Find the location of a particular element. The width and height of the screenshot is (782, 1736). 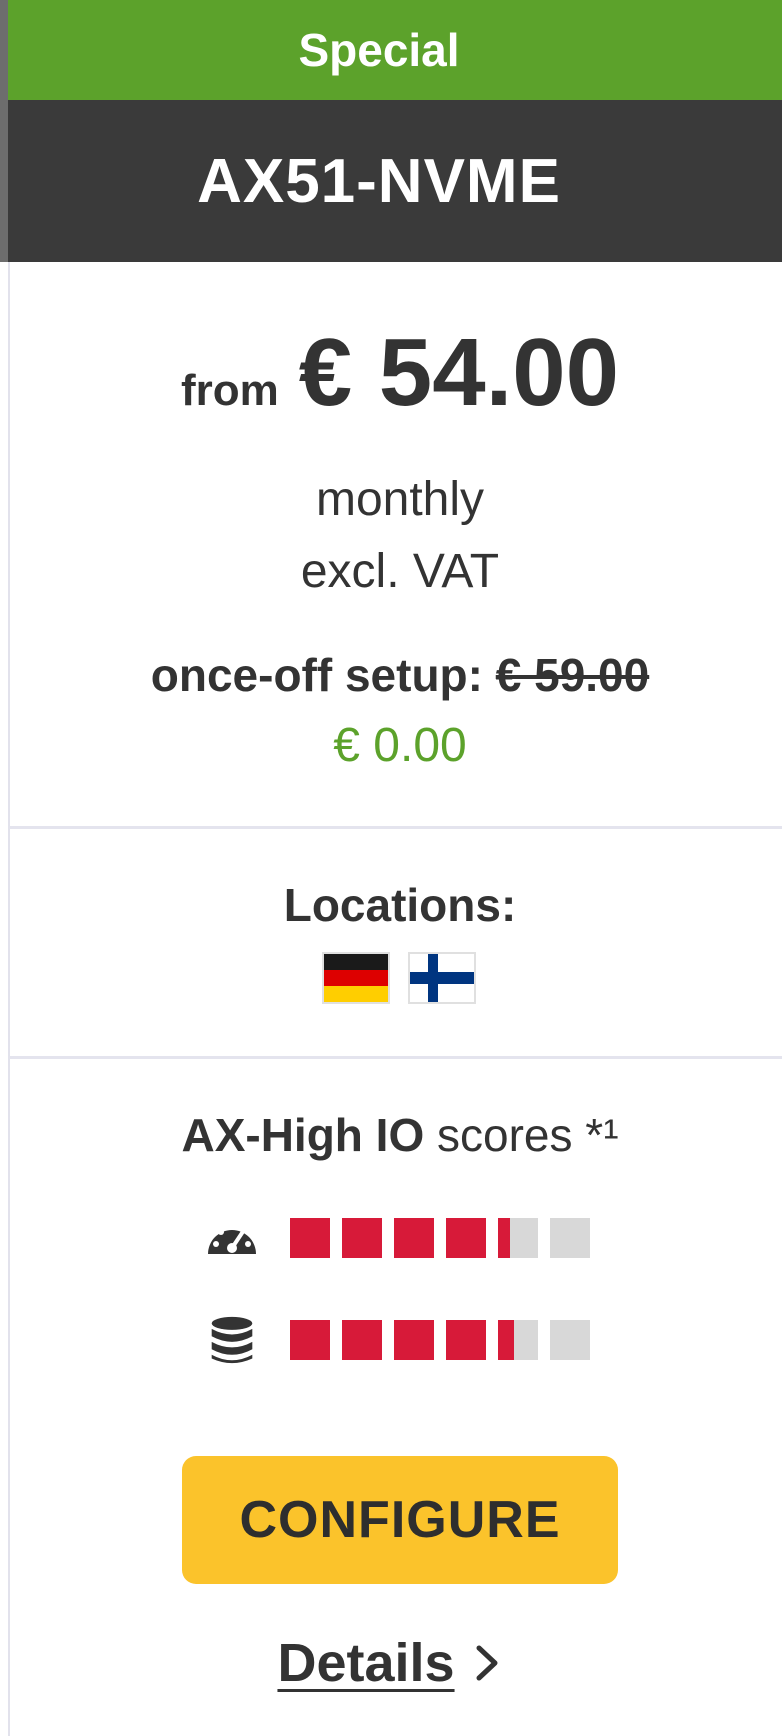

product-name: AX51-NVME is located at coordinates (379, 181).